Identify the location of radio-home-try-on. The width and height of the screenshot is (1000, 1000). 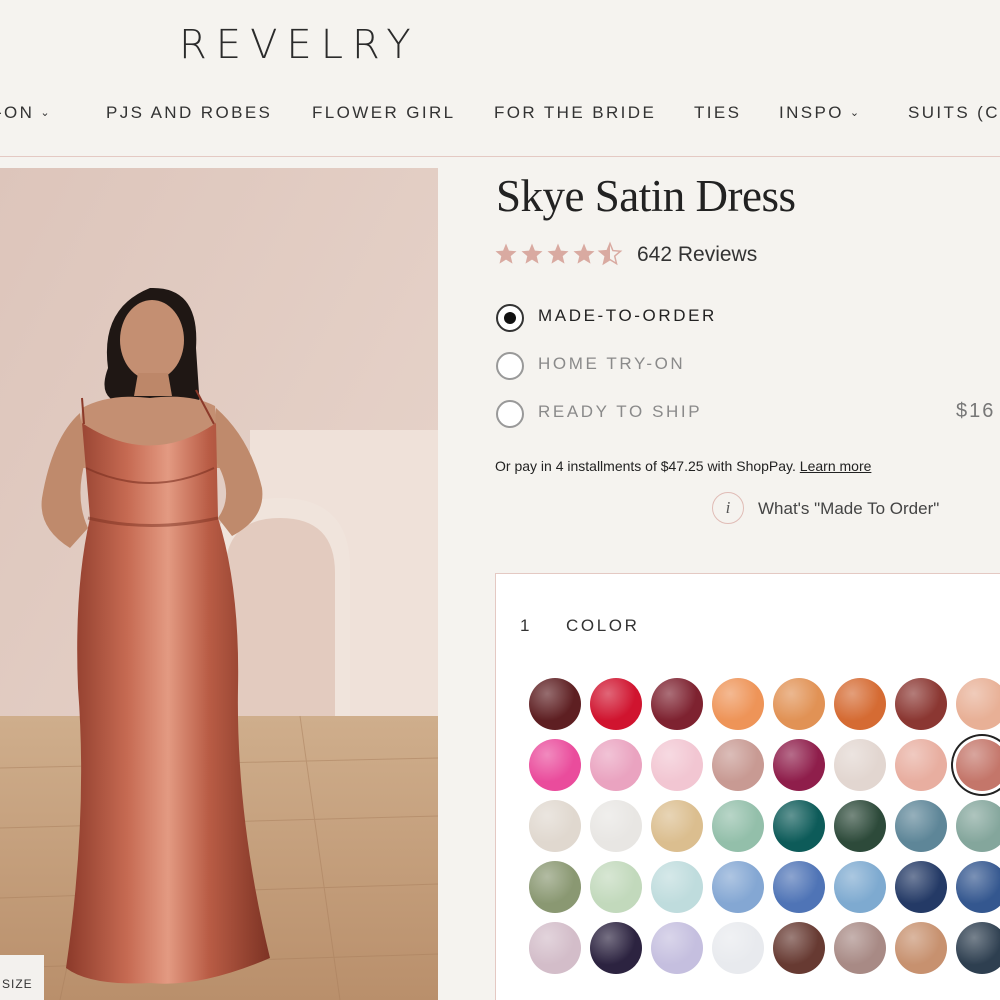
(510, 366).